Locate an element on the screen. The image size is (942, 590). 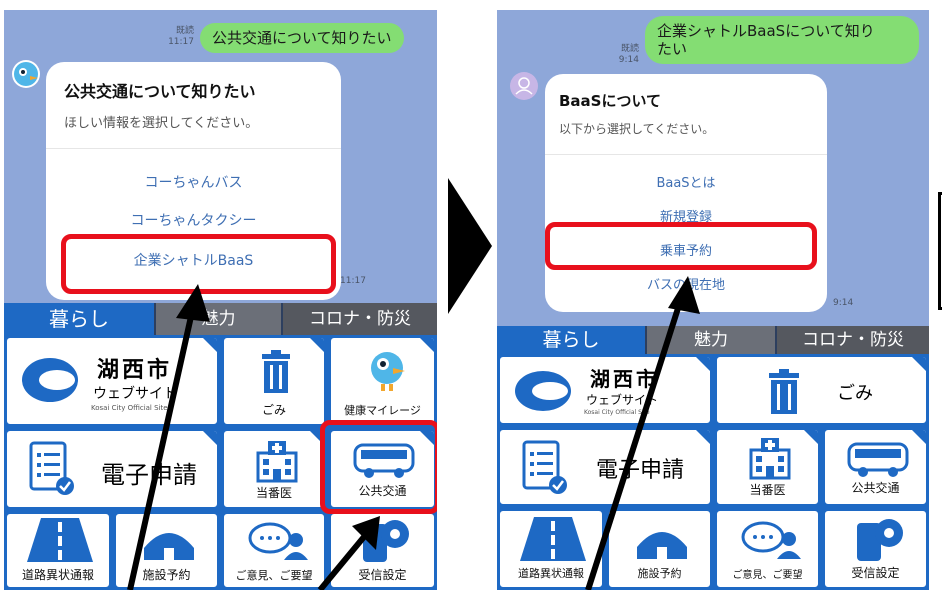
next-step-frame is located at coordinates (940, 251).